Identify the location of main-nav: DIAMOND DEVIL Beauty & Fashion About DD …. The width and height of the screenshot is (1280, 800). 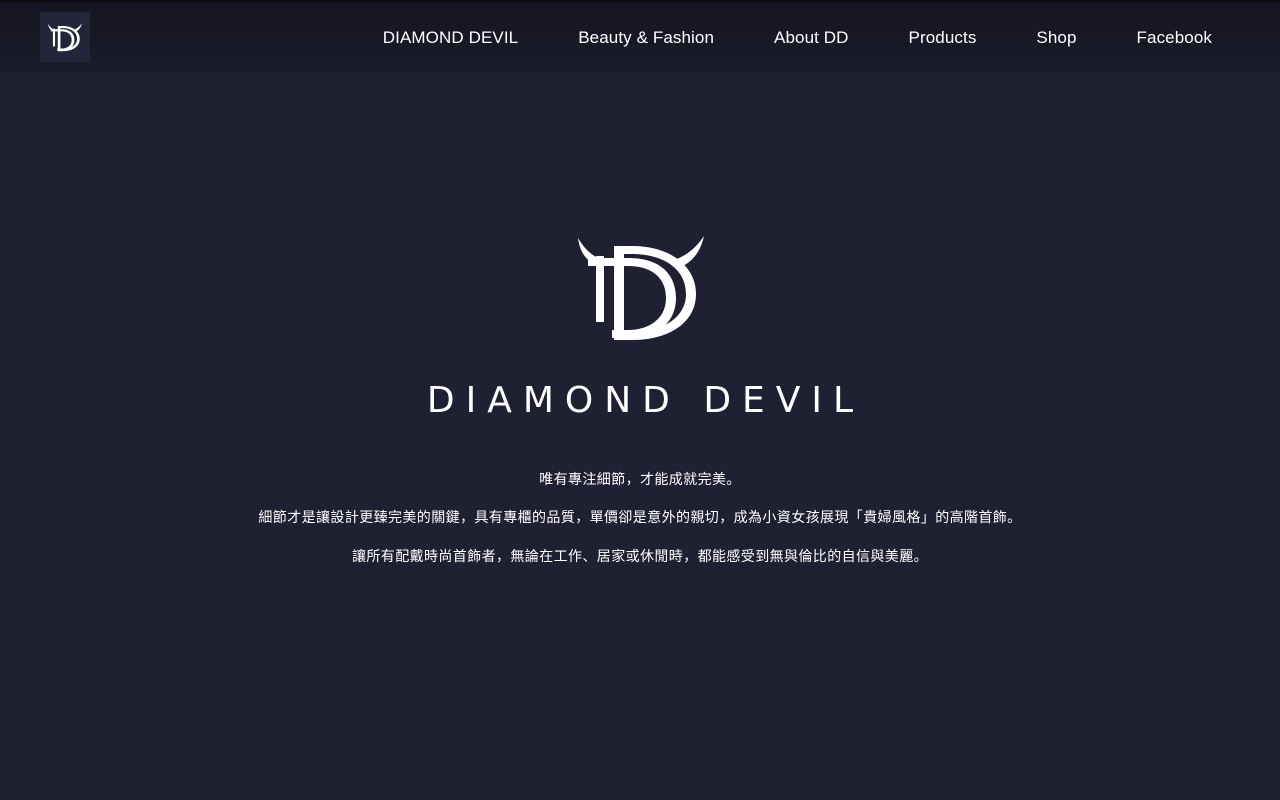
(797, 38).